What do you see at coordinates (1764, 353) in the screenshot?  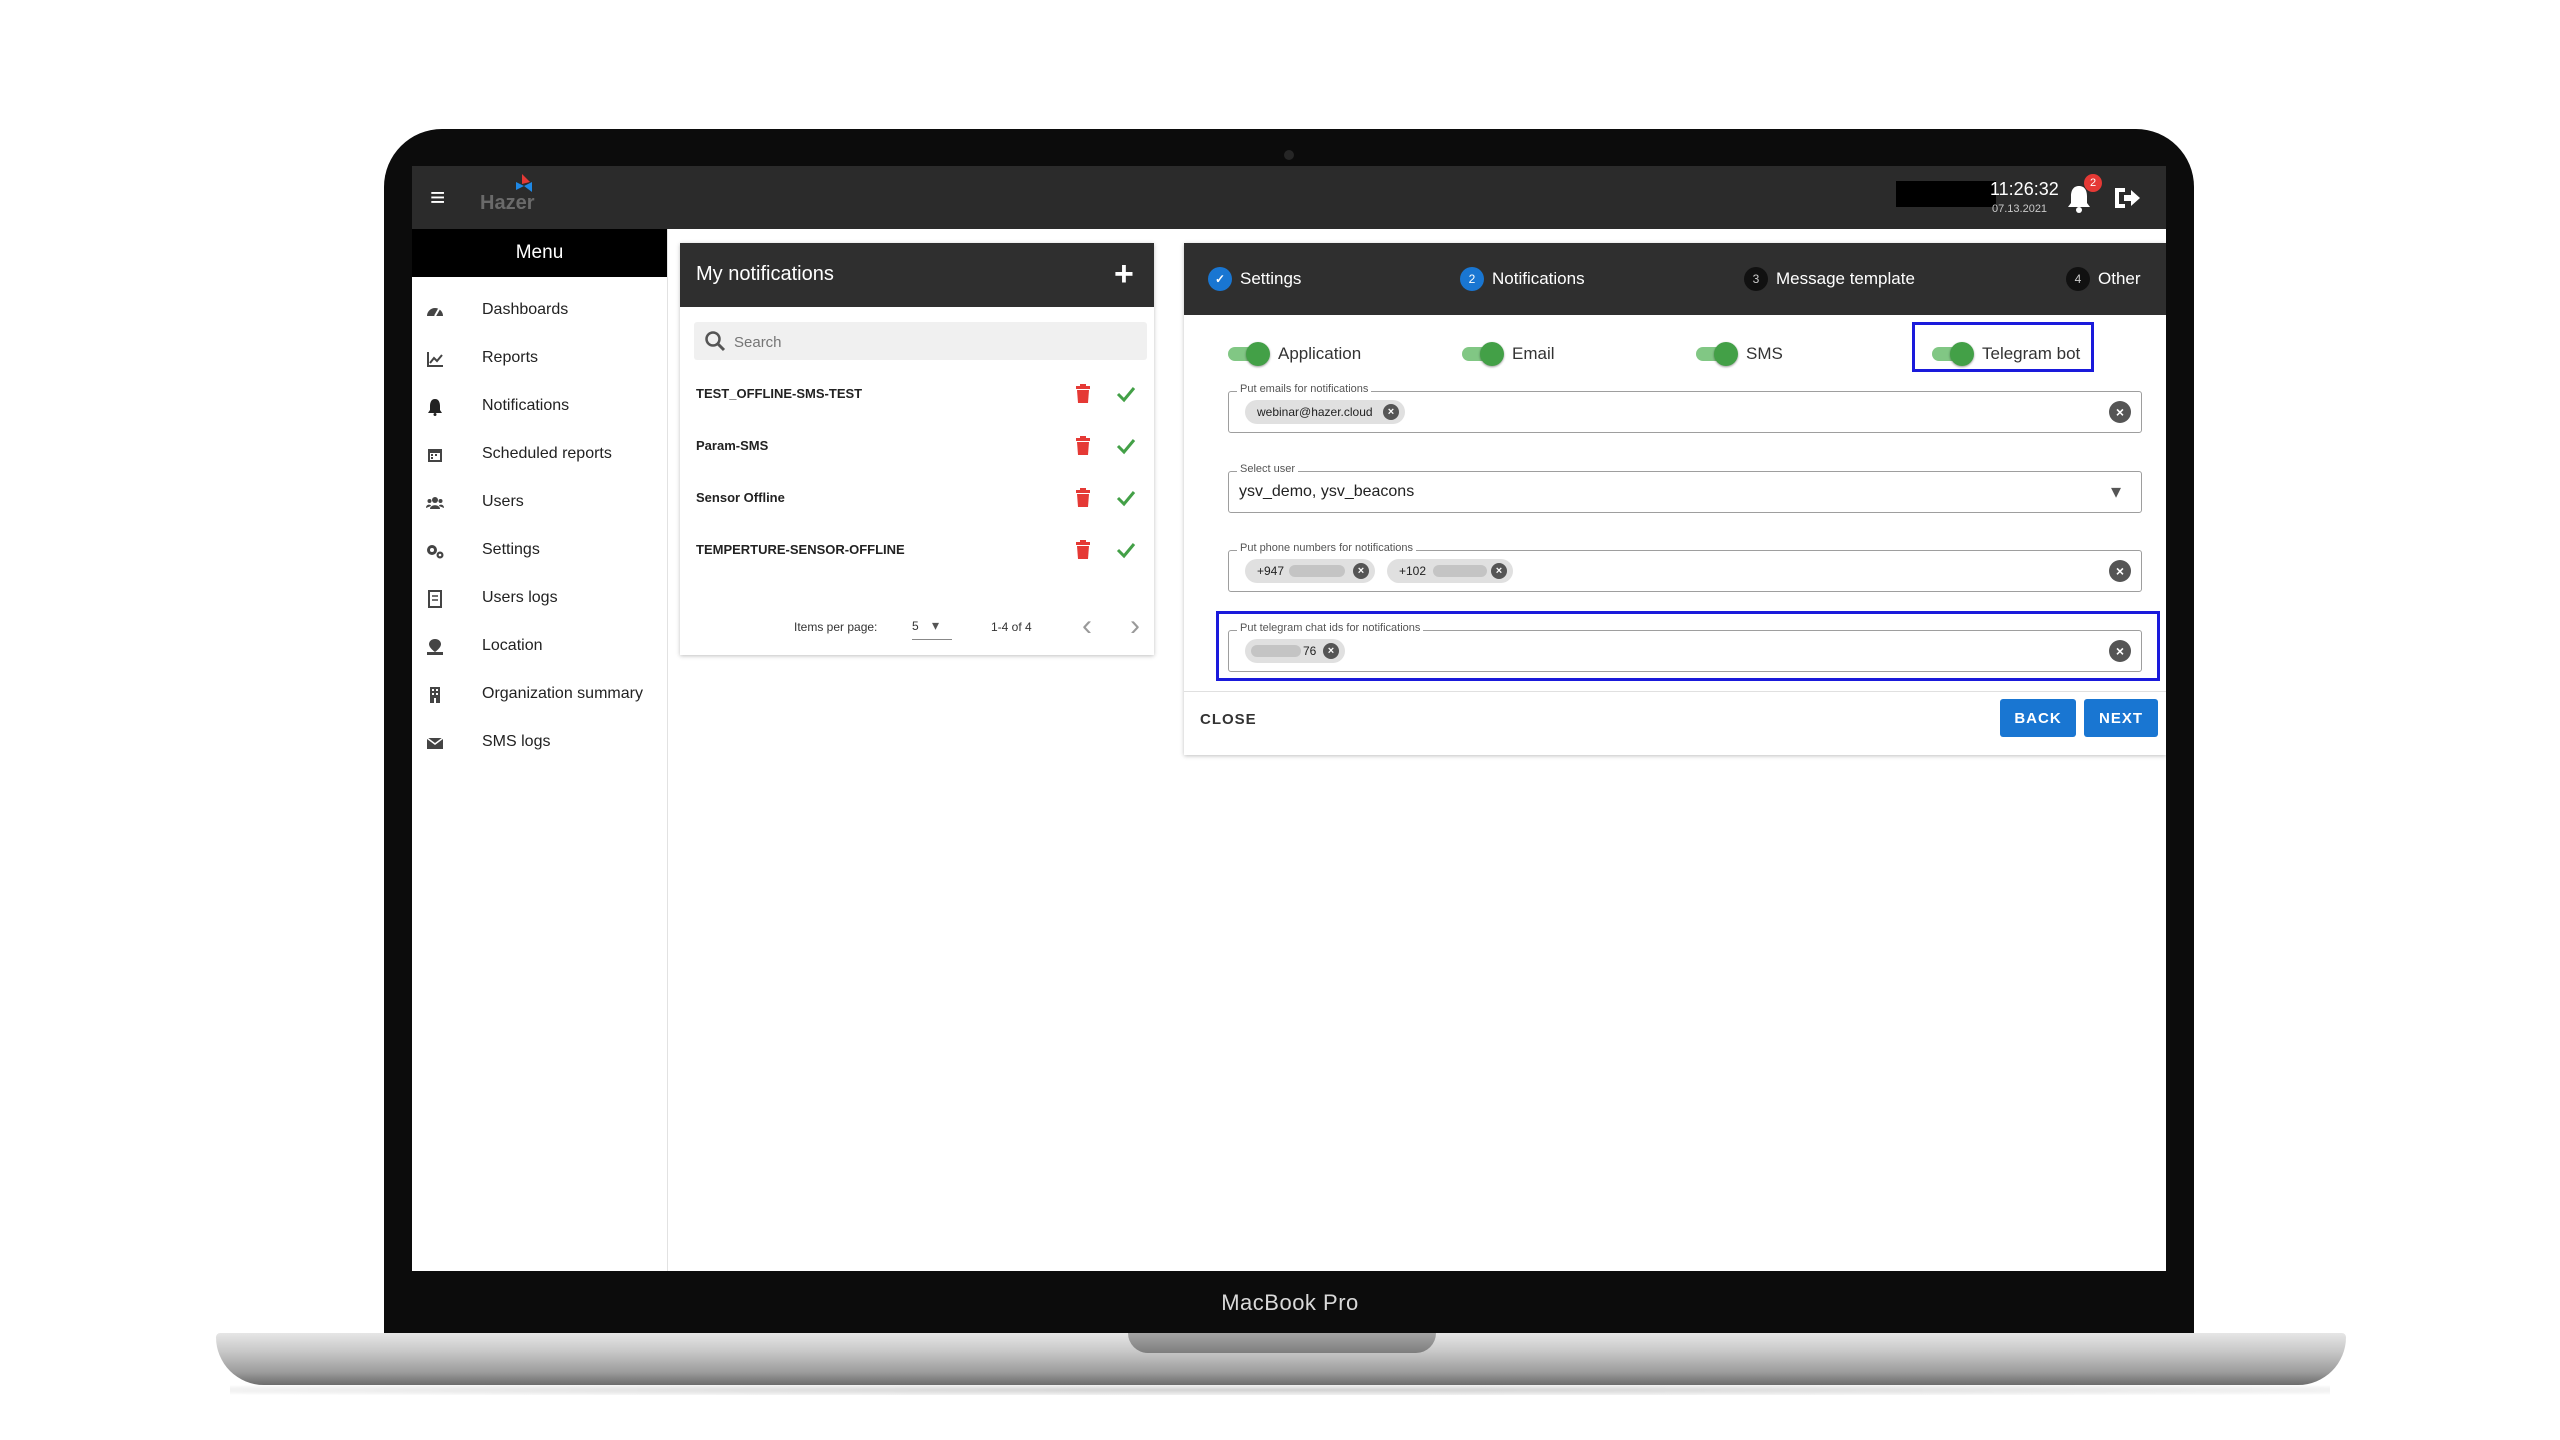 I see `toggle-label: SMS` at bounding box center [1764, 353].